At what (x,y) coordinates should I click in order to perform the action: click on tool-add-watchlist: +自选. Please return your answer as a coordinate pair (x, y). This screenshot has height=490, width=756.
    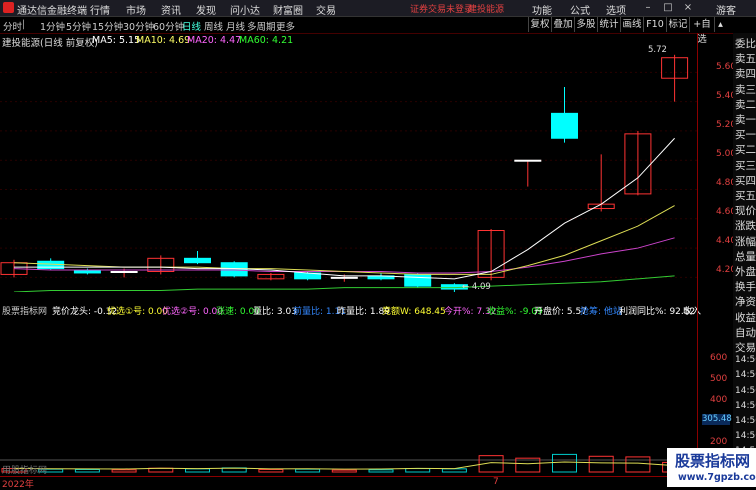
    Looking at the image, I should click on (701, 31).